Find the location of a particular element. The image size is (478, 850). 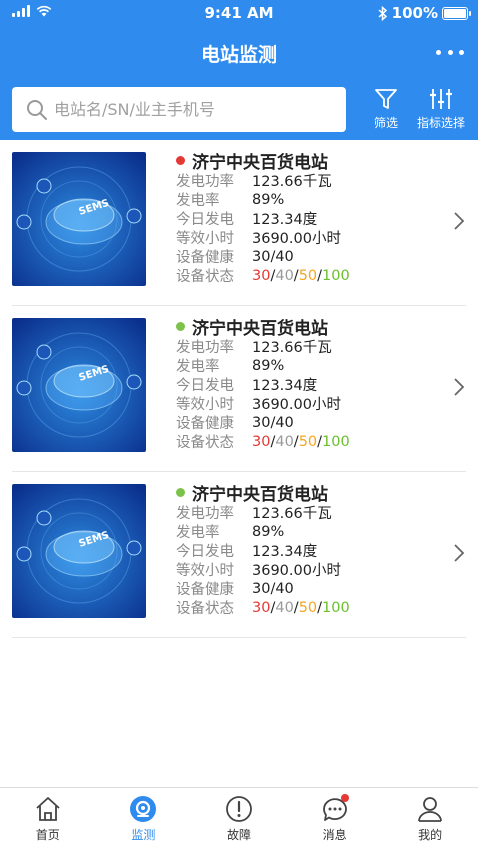

tab-profile: 我的 is located at coordinates (430, 819).